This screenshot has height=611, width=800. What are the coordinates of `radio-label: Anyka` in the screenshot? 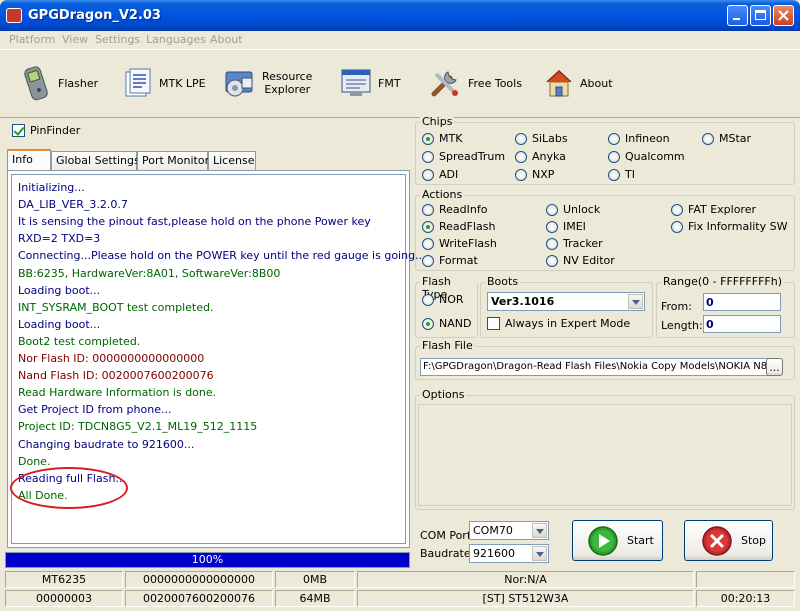 It's located at (549, 156).